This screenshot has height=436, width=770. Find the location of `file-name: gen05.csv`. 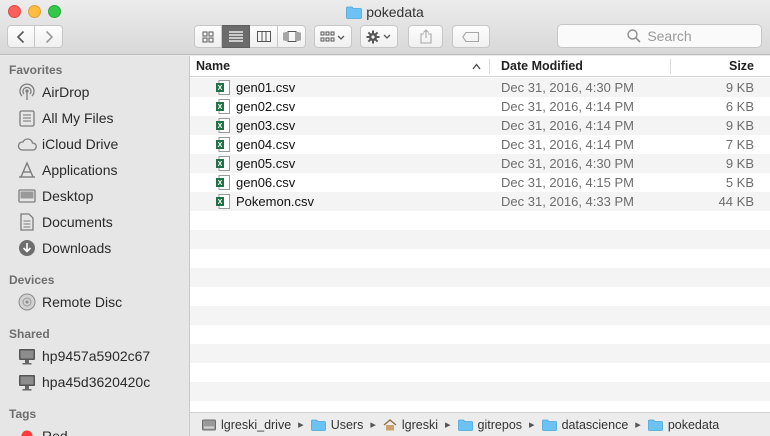

file-name: gen05.csv is located at coordinates (266, 163).